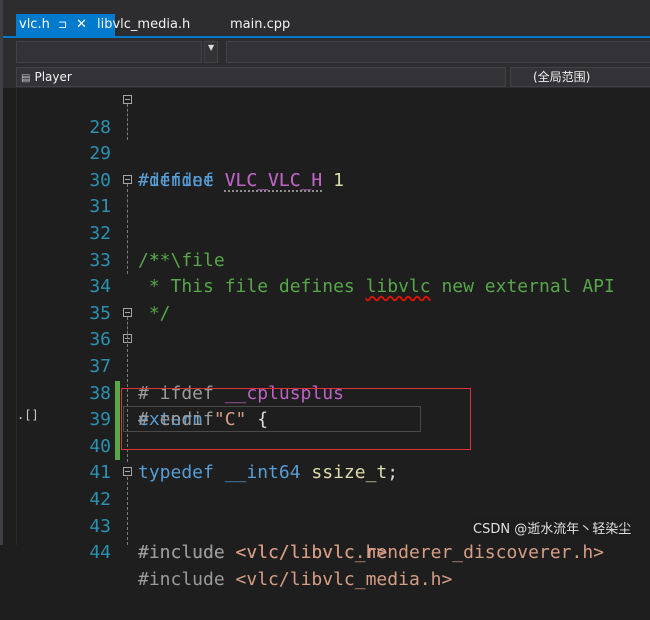 The height and width of the screenshot is (620, 650). Describe the element at coordinates (325, 19) in the screenshot. I see `tab-strip: vlc.h ⊐ ✕ libvlc_media.h main.cpp` at that location.